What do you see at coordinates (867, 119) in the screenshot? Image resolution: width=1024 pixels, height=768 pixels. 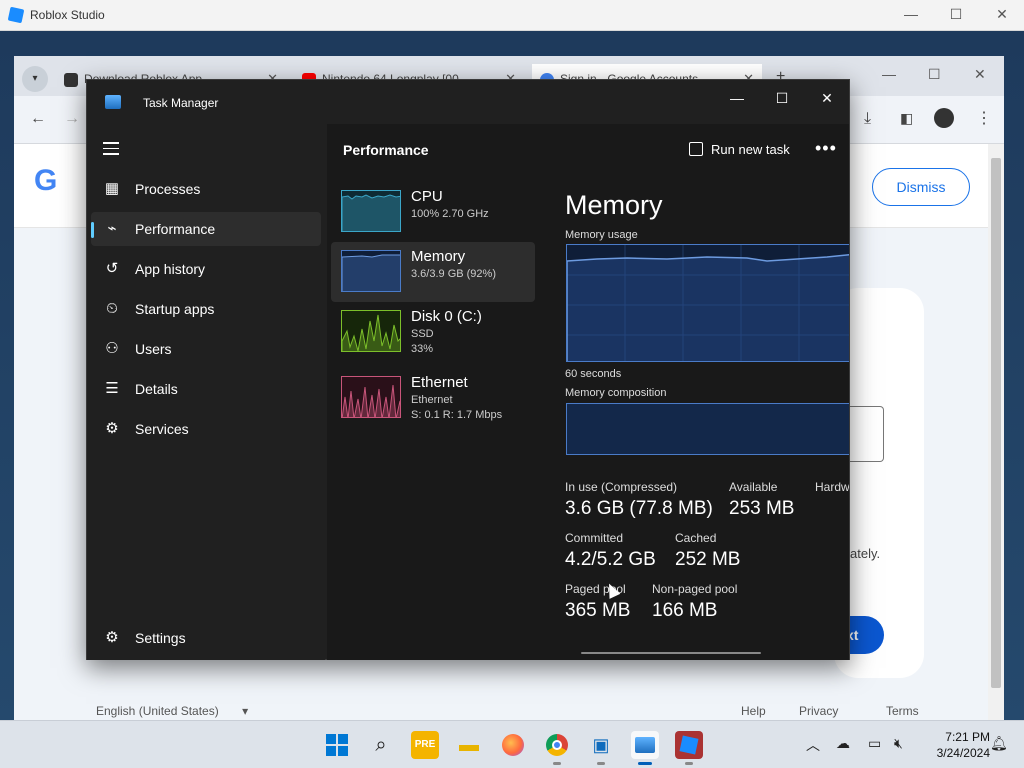 I see `download-icon: ⤓` at bounding box center [867, 119].